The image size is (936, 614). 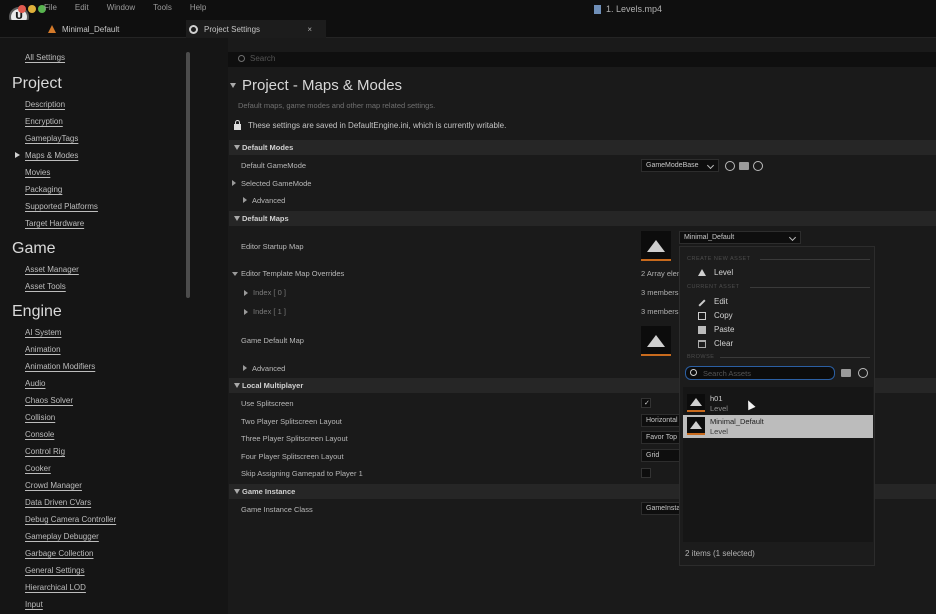 What do you see at coordinates (309, 29) in the screenshot?
I see `close-tab-button: ×` at bounding box center [309, 29].